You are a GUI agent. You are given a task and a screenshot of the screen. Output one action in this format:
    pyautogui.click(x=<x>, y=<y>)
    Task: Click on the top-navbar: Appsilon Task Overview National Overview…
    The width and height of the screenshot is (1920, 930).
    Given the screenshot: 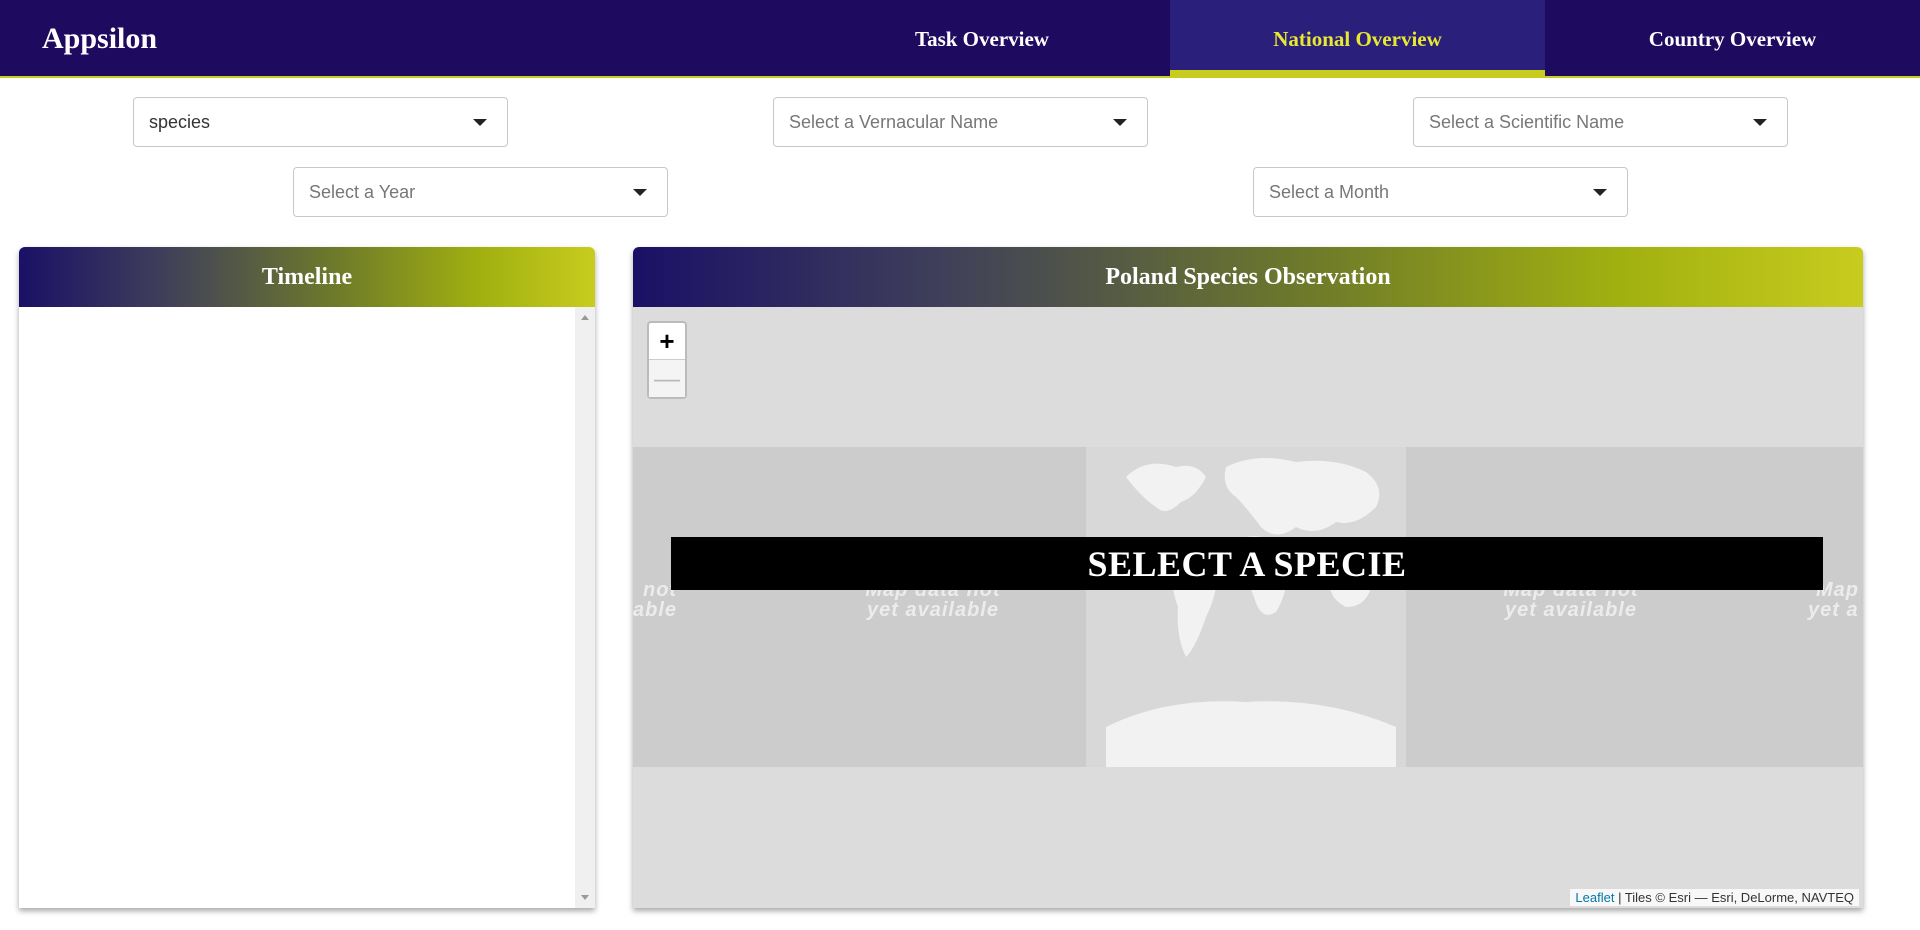 What is the action you would take?
    pyautogui.click(x=960, y=39)
    